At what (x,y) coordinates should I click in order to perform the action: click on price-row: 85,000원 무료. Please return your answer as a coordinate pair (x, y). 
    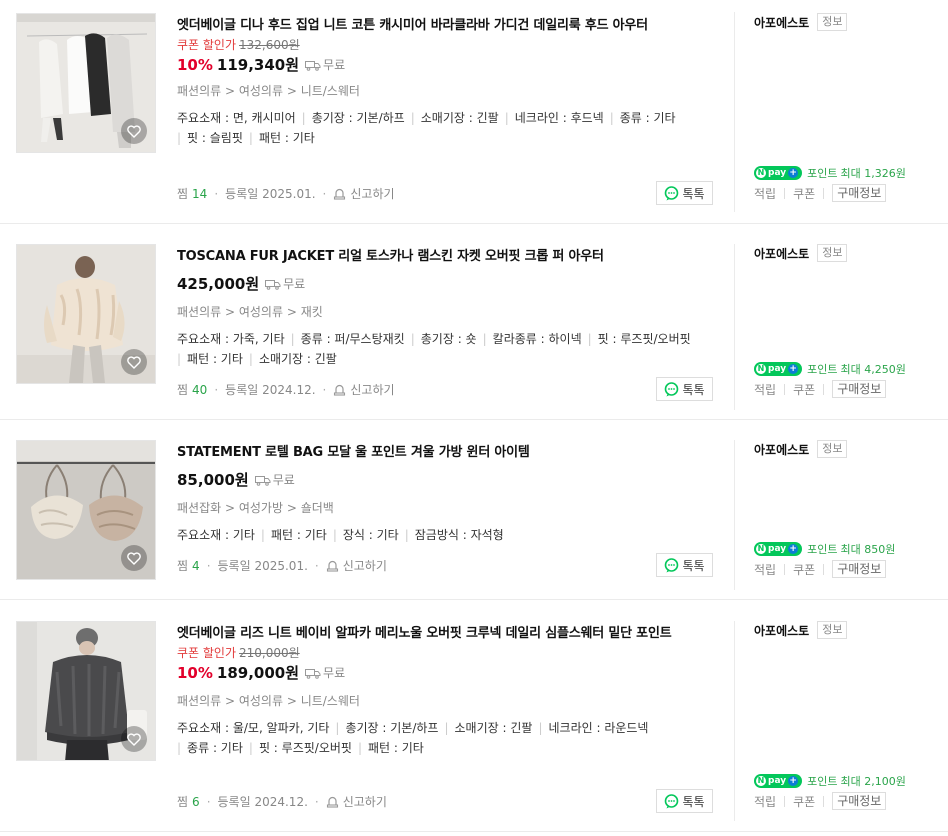
    Looking at the image, I should click on (447, 480).